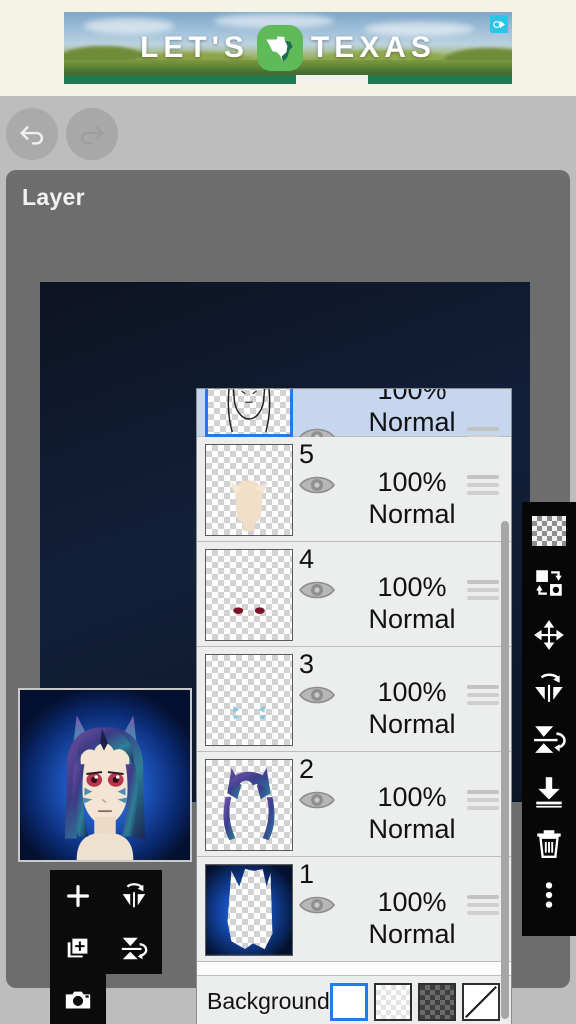 The height and width of the screenshot is (1024, 576). What do you see at coordinates (249, 610) in the screenshot?
I see `layer-thumb-eyes` at bounding box center [249, 610].